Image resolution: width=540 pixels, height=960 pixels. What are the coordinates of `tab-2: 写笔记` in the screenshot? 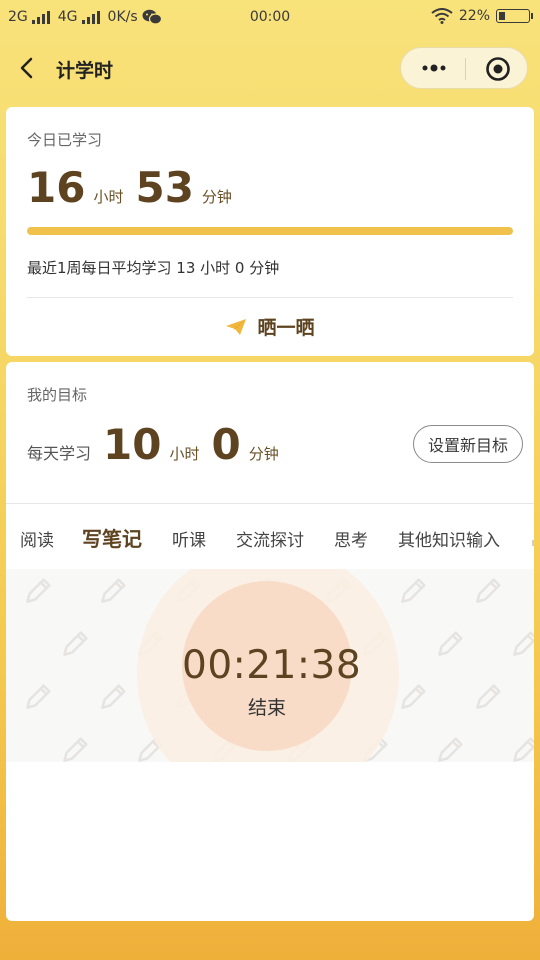 It's located at (112, 537).